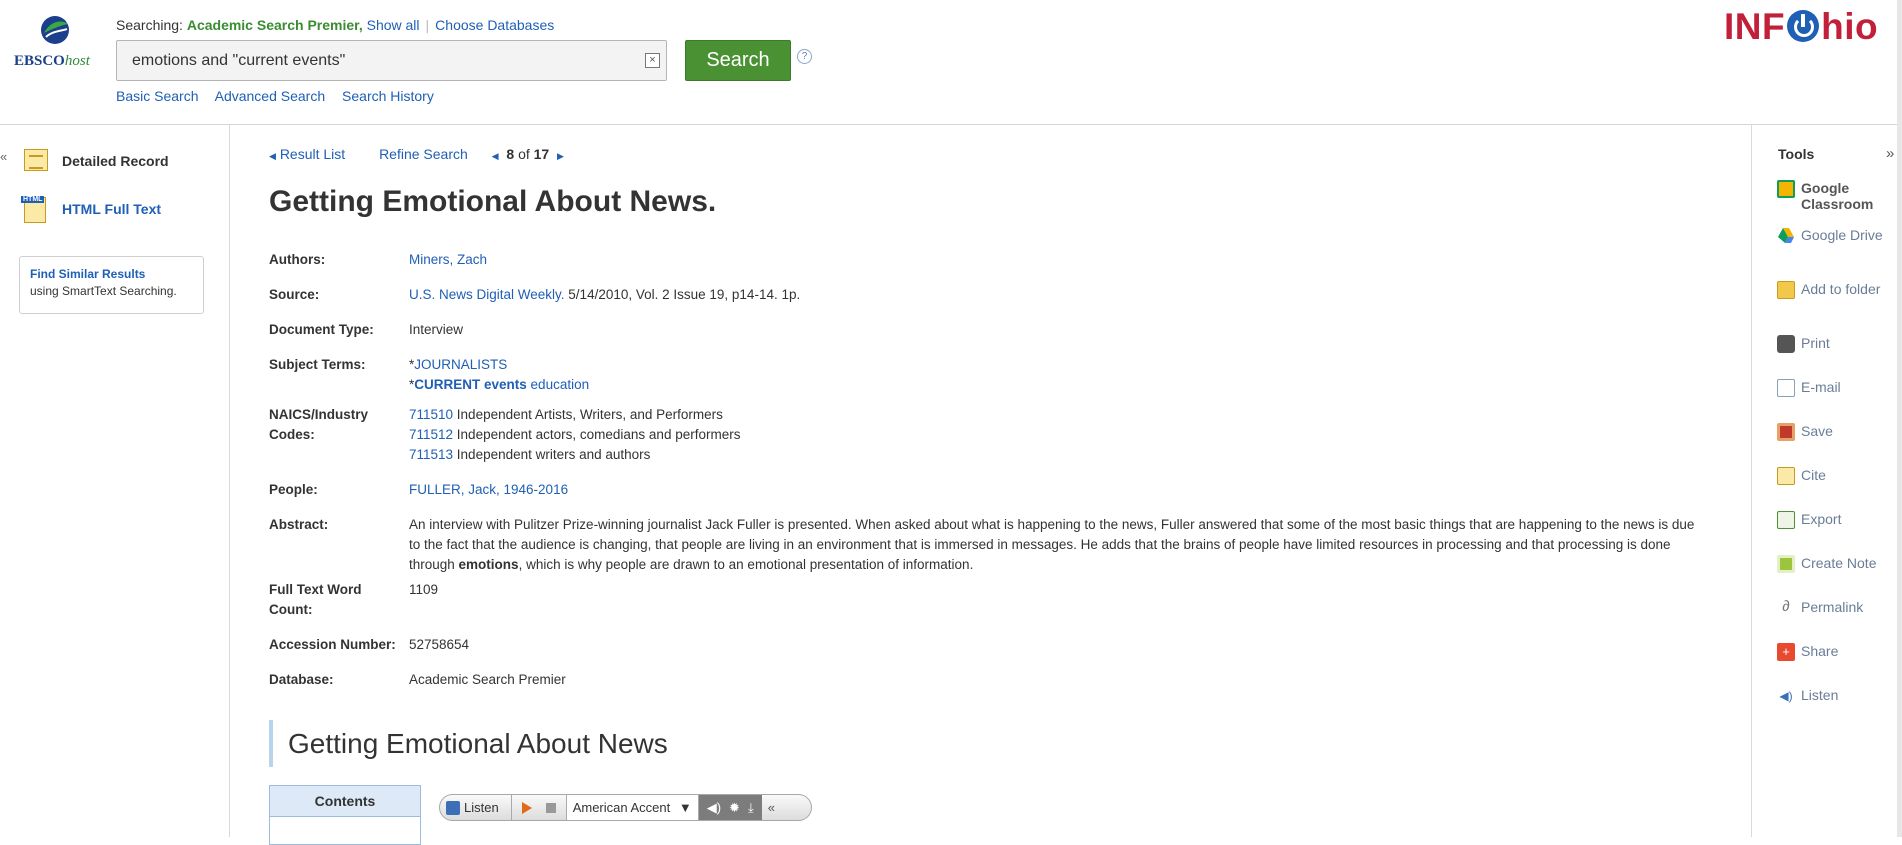  Describe the element at coordinates (1837, 564) in the screenshot. I see `tool-create-note: Create Note` at that location.